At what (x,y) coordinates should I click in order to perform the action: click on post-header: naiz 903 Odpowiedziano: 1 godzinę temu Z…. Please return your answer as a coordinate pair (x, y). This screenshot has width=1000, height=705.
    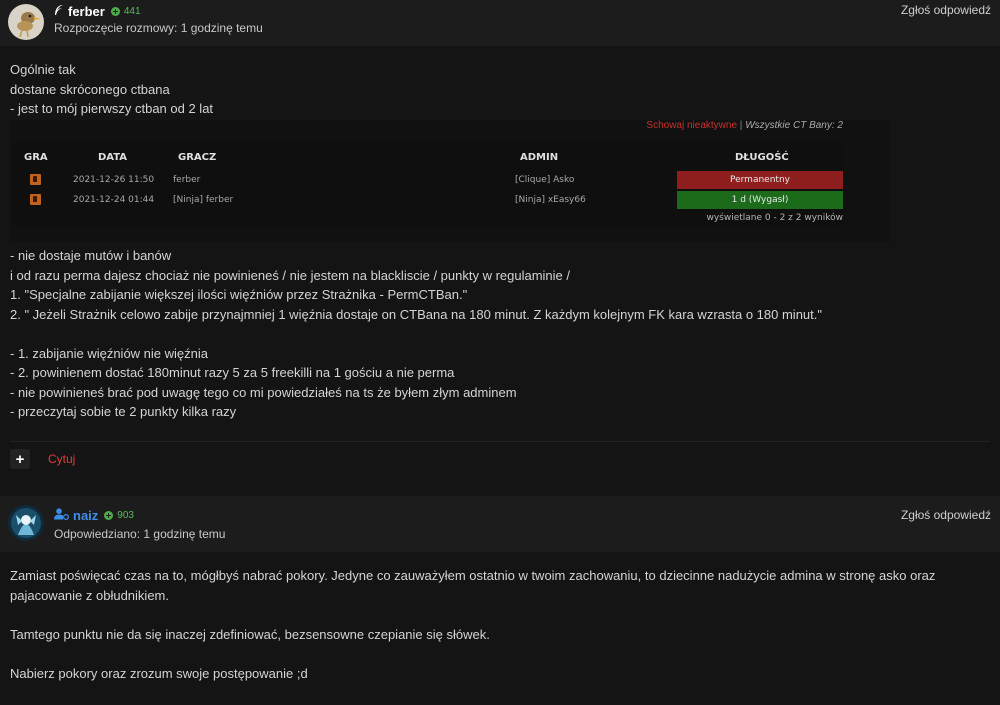
    Looking at the image, I should click on (500, 519).